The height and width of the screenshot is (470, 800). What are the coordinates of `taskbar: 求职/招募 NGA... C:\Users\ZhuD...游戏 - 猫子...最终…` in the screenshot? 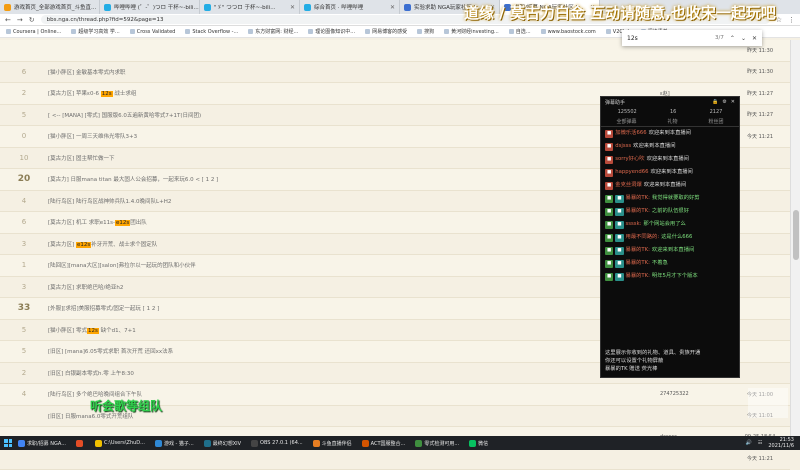 It's located at (400, 443).